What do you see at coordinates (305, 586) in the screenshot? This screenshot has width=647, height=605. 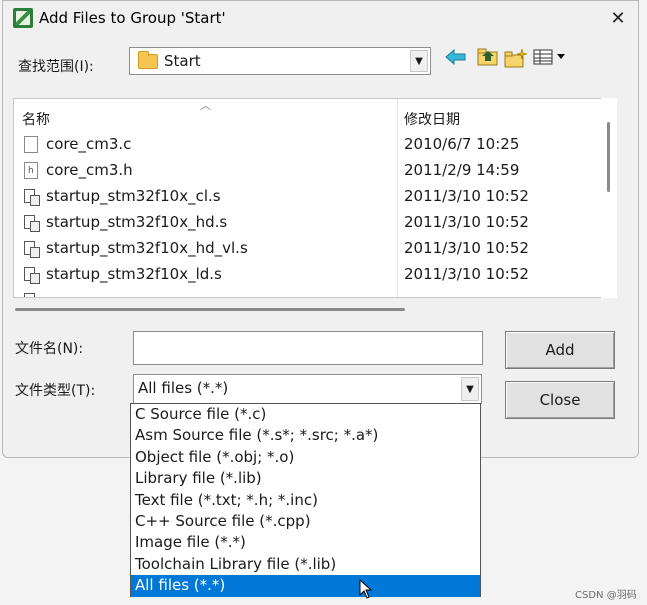 I see `filetype-option-selected: All files (*.*)` at bounding box center [305, 586].